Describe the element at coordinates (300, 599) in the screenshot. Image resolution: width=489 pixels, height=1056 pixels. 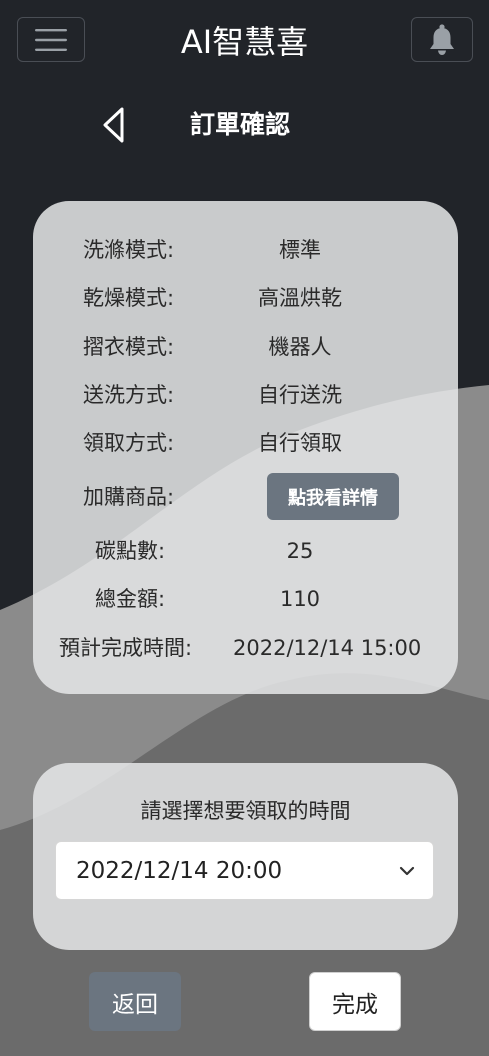
I see `total-amount-value: 110` at that location.